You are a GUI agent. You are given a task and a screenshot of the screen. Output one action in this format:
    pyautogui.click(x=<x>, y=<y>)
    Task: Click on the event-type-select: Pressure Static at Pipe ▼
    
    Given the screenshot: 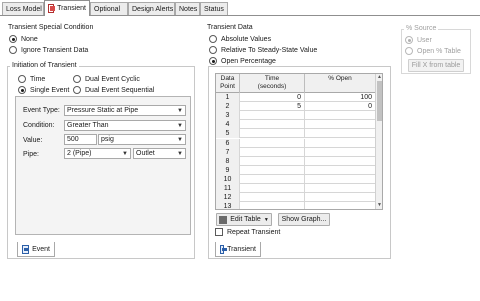 What is the action you would take?
    pyautogui.click(x=125, y=110)
    